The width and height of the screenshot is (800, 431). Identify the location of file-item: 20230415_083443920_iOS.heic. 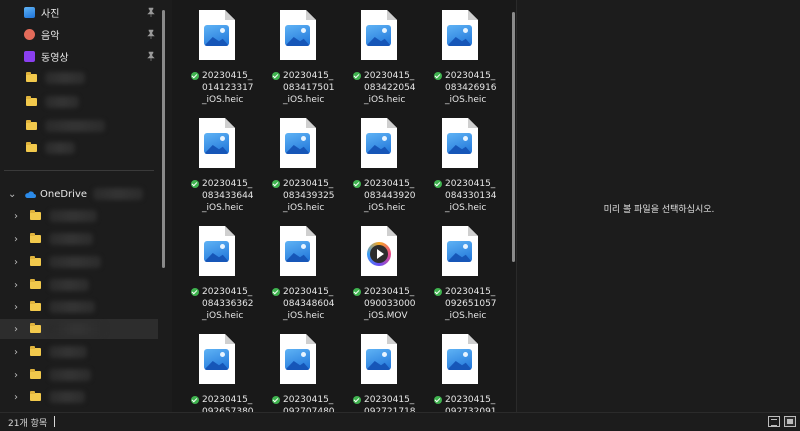
(379, 162).